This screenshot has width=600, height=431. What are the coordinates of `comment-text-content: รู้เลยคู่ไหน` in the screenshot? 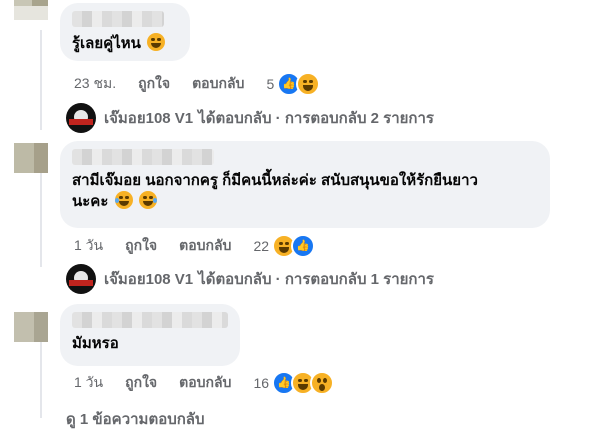 It's located at (106, 43).